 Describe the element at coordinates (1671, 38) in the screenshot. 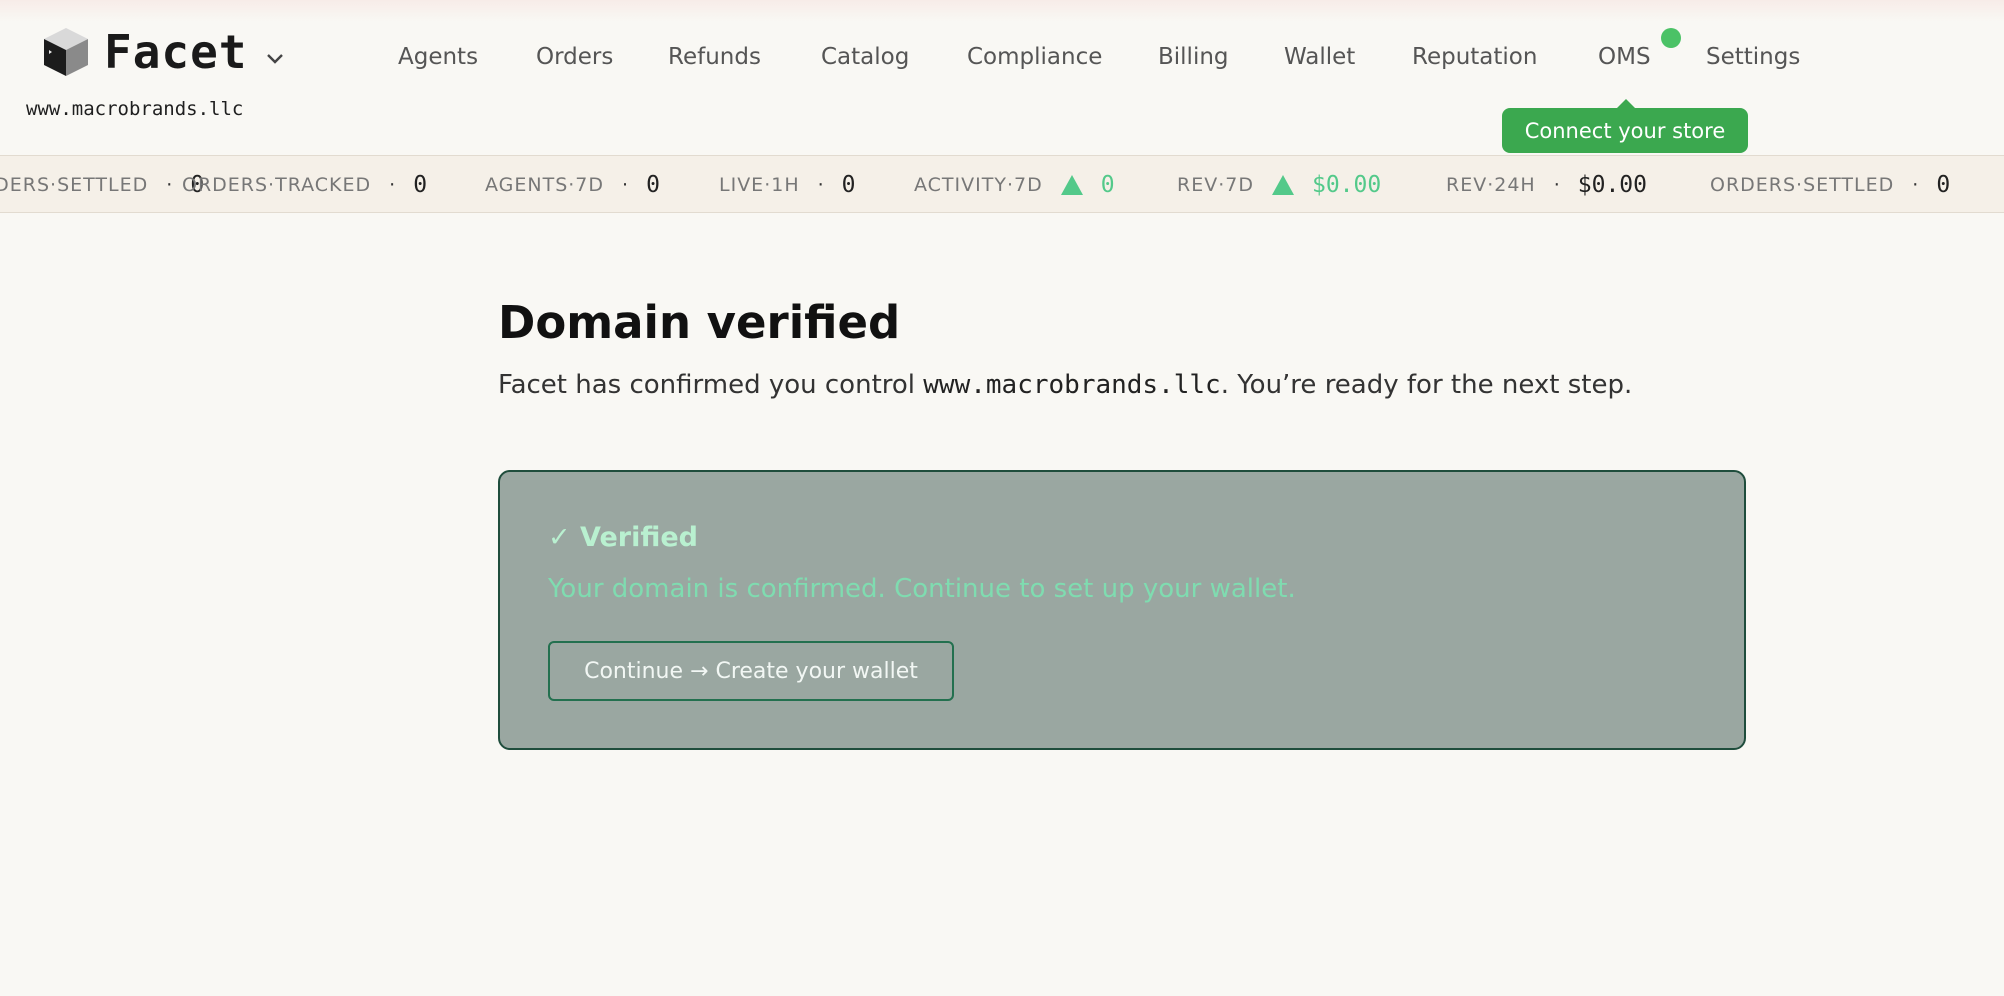

I see `oms-status-dot` at that location.